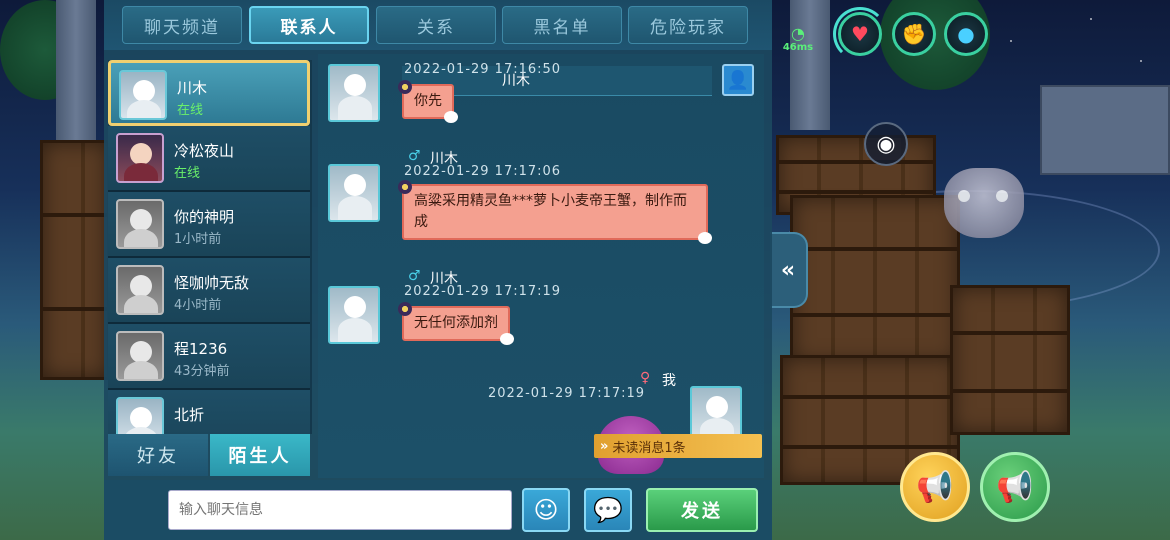 The width and height of the screenshot is (1170, 540). What do you see at coordinates (645, 378) in the screenshot?
I see `female-icon: ♀` at bounding box center [645, 378].